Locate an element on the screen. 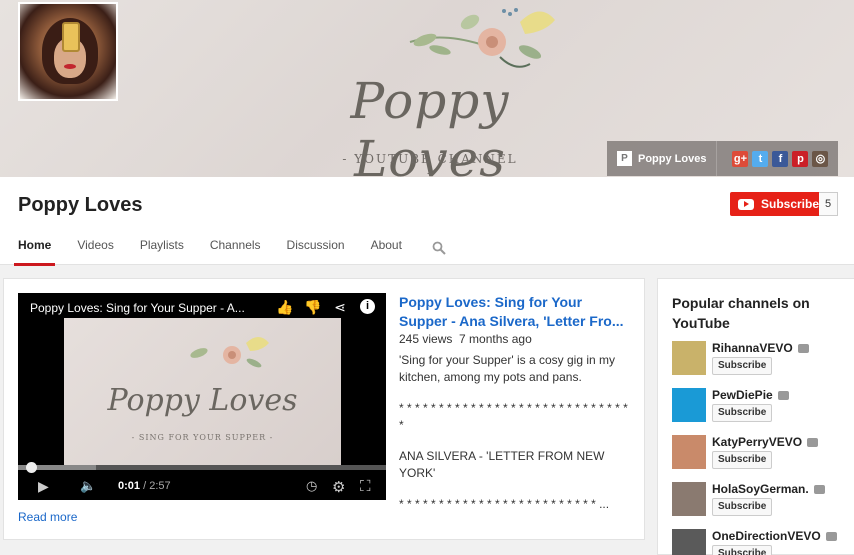  share-icon: ⋖ is located at coordinates (340, 307).